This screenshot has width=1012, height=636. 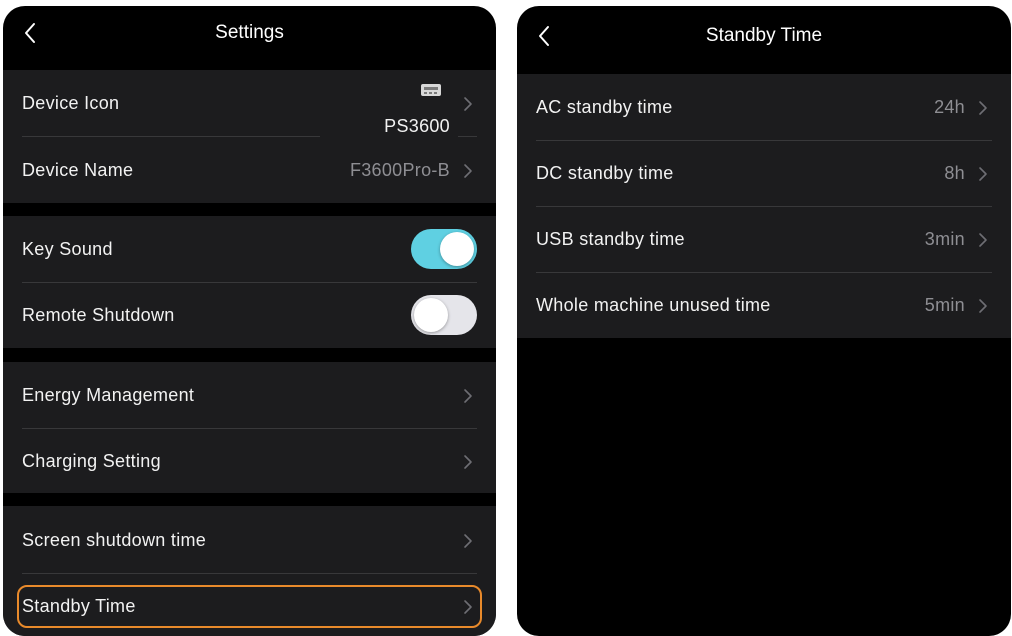 I want to click on list-item: USB standby time 3min, so click(x=764, y=239).